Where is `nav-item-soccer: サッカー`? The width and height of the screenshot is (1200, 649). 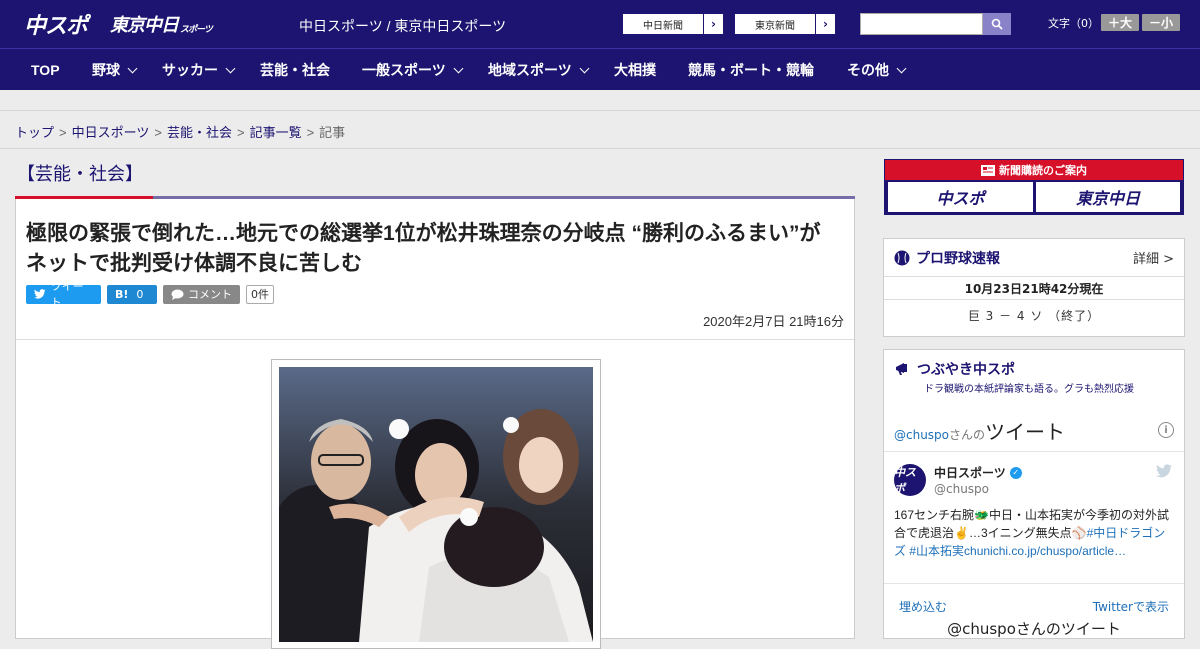 nav-item-soccer: サッカー is located at coordinates (199, 70).